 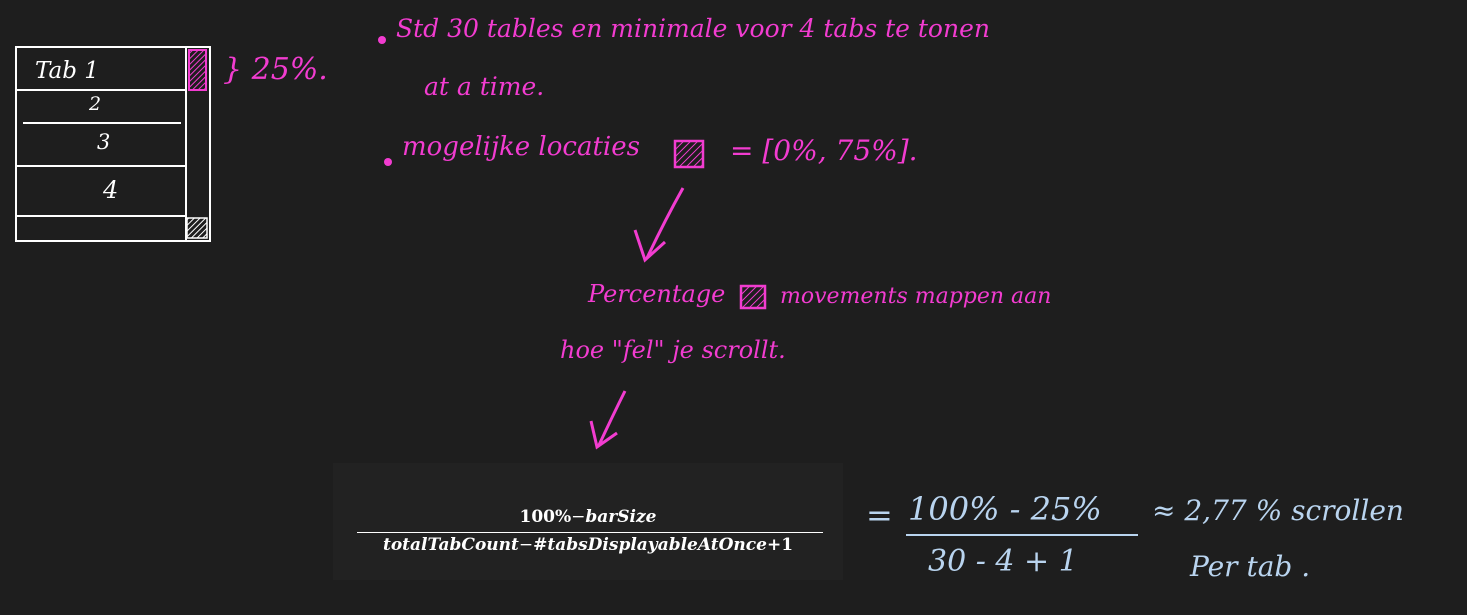 What do you see at coordinates (67, 71) in the screenshot?
I see `tab-label-1: Tab 1` at bounding box center [67, 71].